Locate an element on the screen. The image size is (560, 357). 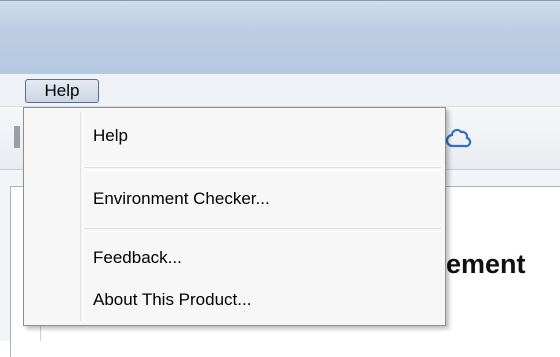
menu-icon-gutter is located at coordinates (82, 216).